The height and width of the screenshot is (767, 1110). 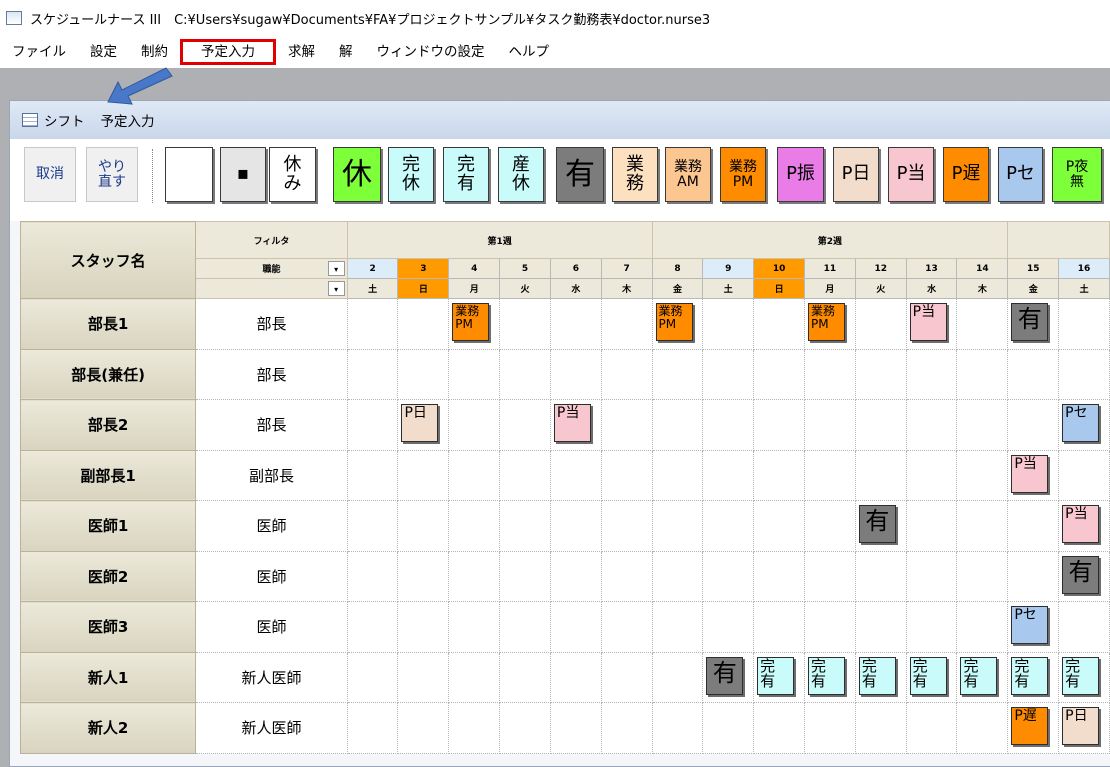 I want to click on menu-item-0: ファイル, so click(x=39, y=52).